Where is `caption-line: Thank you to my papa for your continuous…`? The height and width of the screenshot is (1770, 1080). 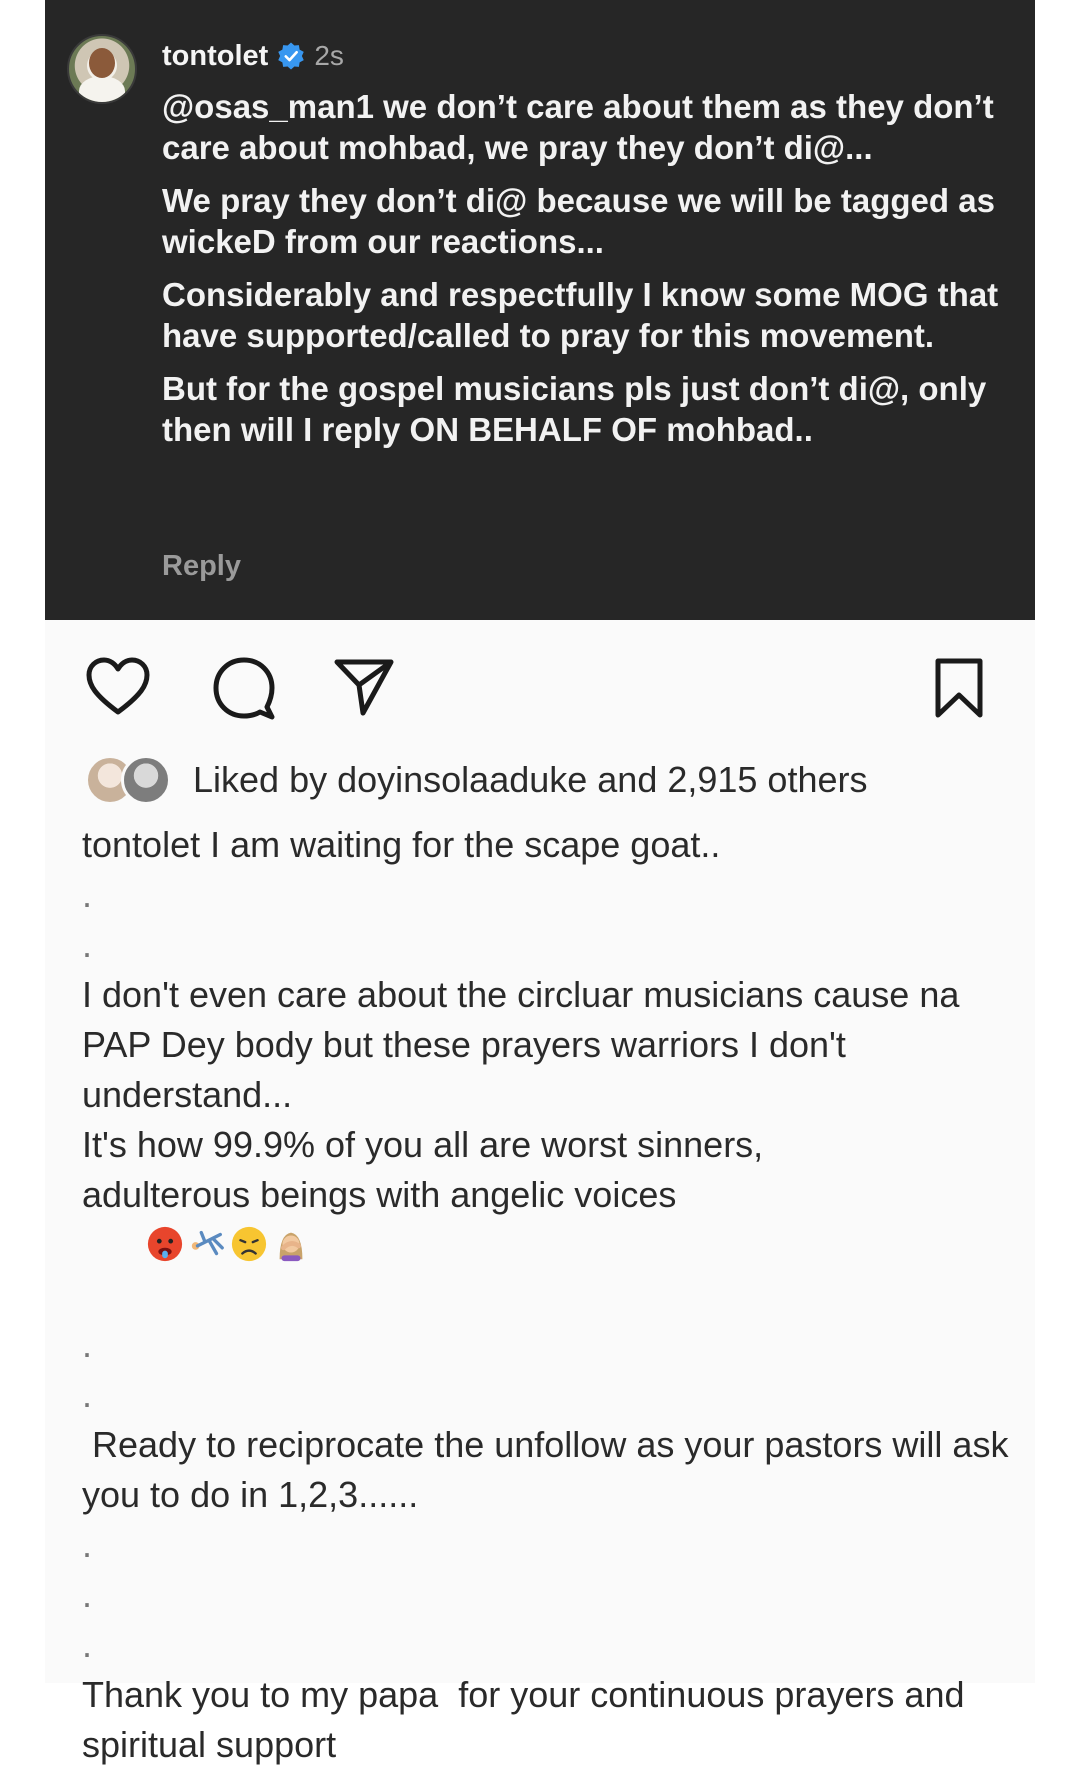 caption-line: Thank you to my papa for your continuous… is located at coordinates (533, 1719).